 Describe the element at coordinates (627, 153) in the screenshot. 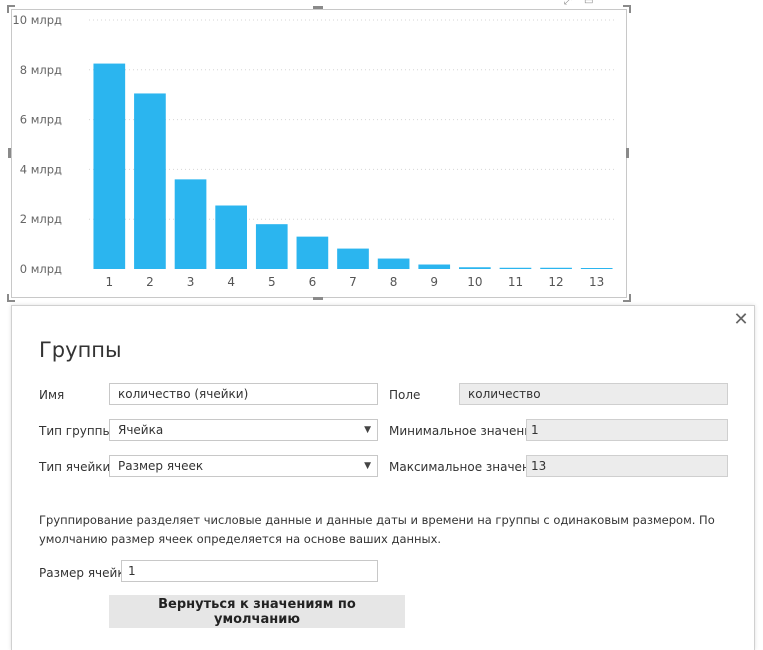

I see `resize-handle-right` at that location.